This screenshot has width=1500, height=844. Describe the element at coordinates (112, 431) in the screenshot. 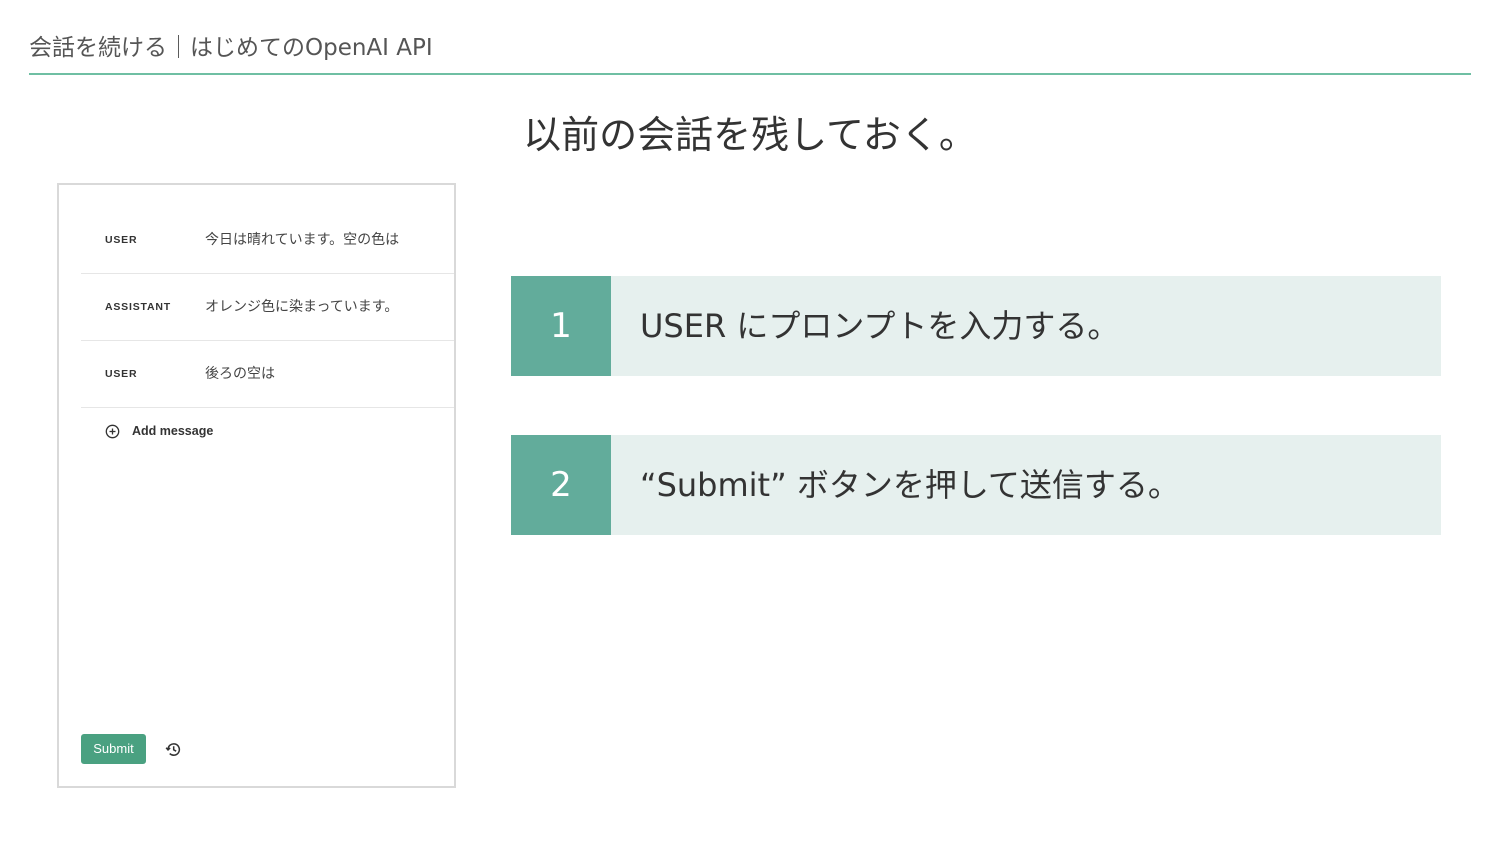

I see `plus-circle-icon` at that location.